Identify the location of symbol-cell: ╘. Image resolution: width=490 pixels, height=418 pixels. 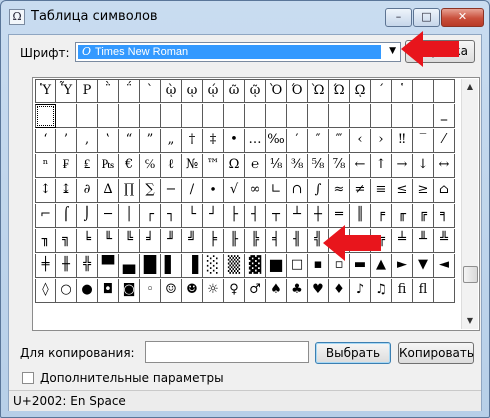
(87, 241).